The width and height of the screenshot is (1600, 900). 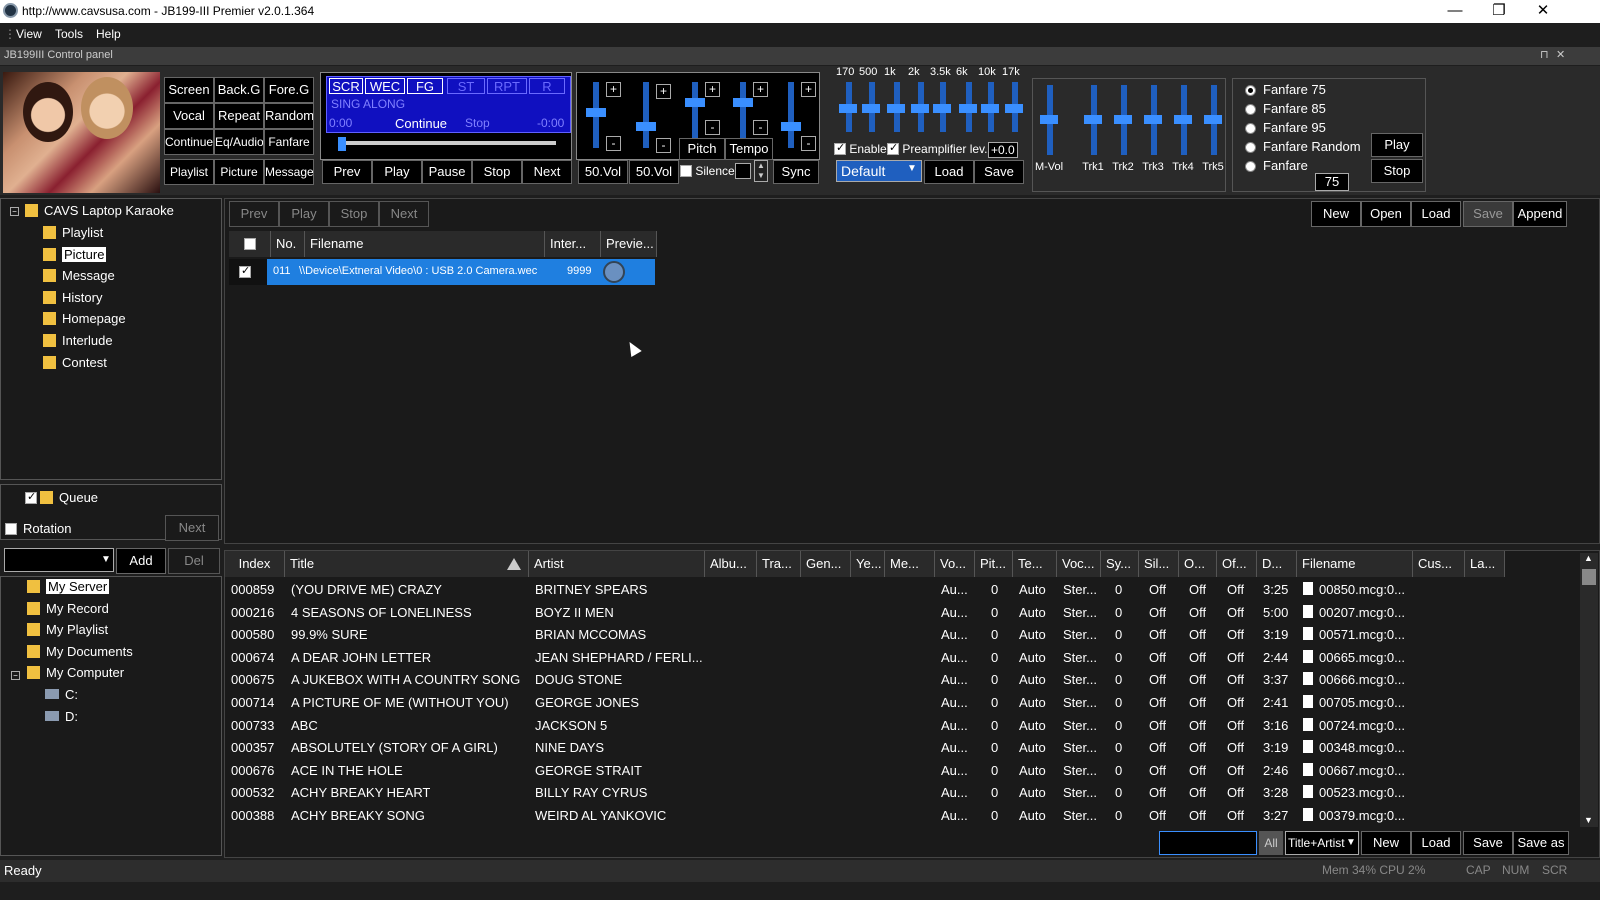 What do you see at coordinates (397, 172) in the screenshot?
I see `transport-play-button: Play` at bounding box center [397, 172].